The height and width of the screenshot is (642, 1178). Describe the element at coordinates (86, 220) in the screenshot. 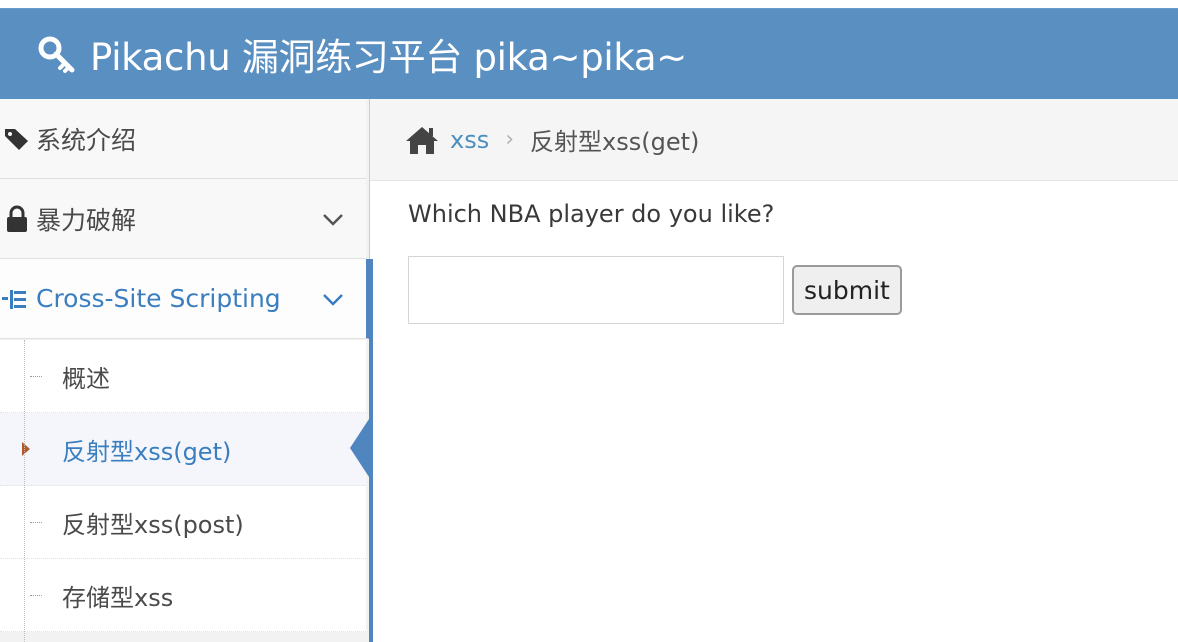

I see `sidebar-item-label: 暴力破解` at that location.